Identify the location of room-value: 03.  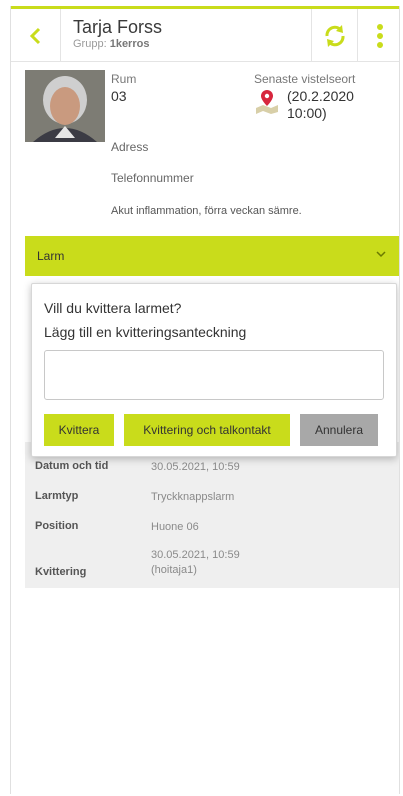
(119, 96).